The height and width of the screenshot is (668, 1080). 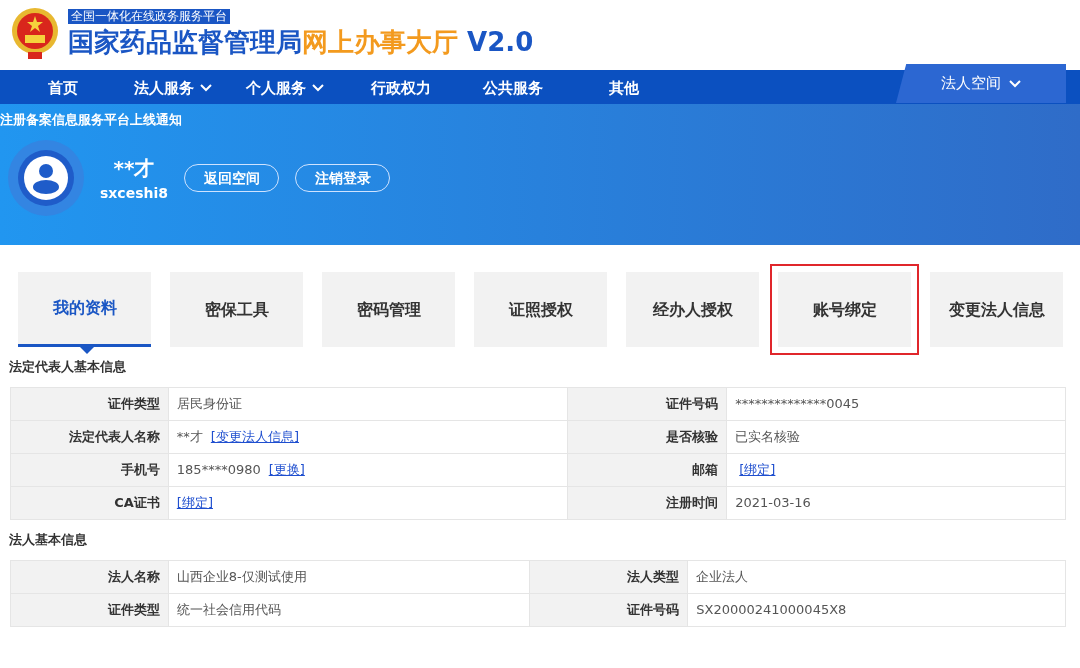 I want to click on platform-badge: 全国一体化在线政务服务平台, so click(x=149, y=16).